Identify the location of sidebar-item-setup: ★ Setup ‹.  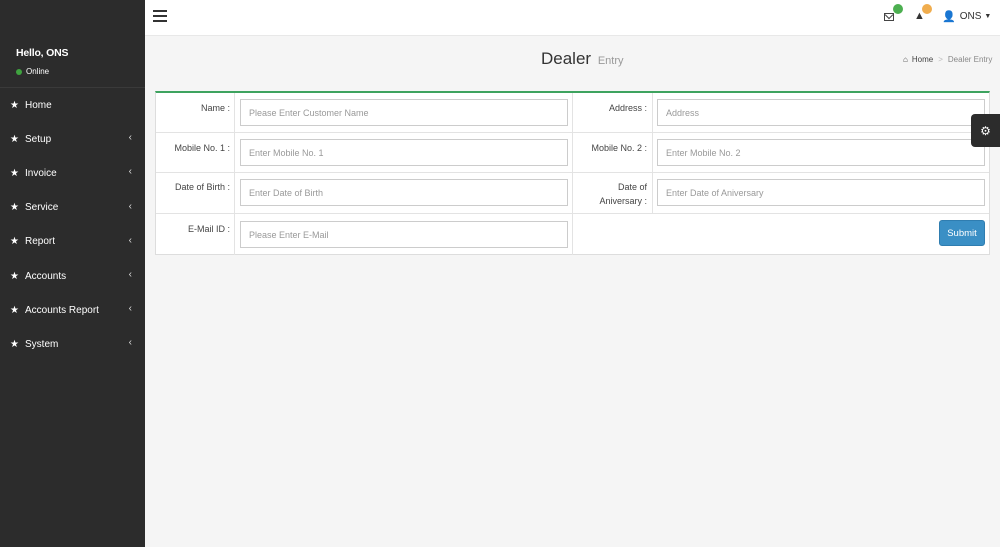
(72, 139).